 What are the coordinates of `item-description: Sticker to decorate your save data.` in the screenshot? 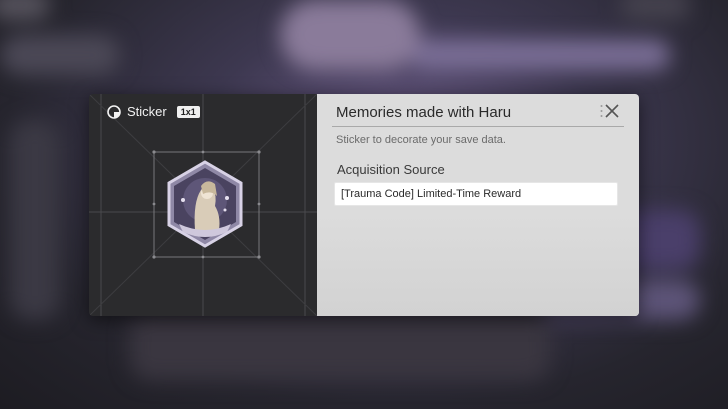 It's located at (421, 140).